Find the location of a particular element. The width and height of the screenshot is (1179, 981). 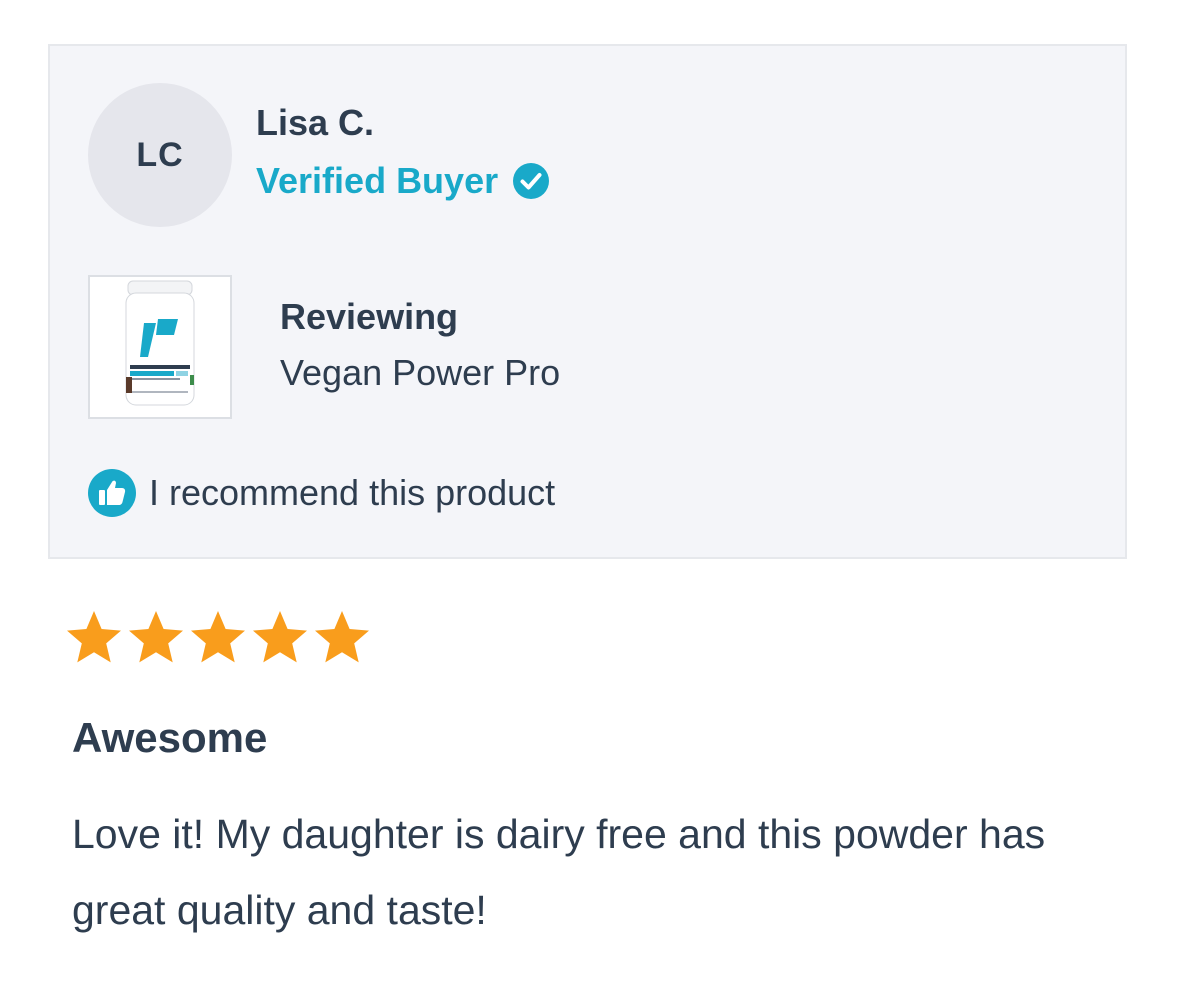

star-rating is located at coordinates (218, 638).